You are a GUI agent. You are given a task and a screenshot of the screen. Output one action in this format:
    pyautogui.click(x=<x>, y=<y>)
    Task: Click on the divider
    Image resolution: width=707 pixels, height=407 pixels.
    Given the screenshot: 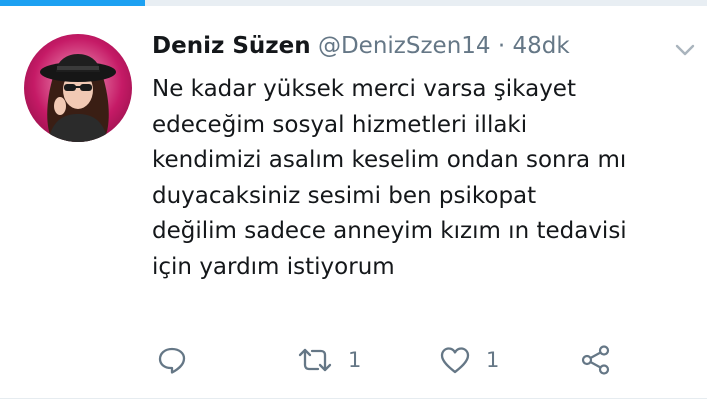 What is the action you would take?
    pyautogui.click(x=353, y=398)
    